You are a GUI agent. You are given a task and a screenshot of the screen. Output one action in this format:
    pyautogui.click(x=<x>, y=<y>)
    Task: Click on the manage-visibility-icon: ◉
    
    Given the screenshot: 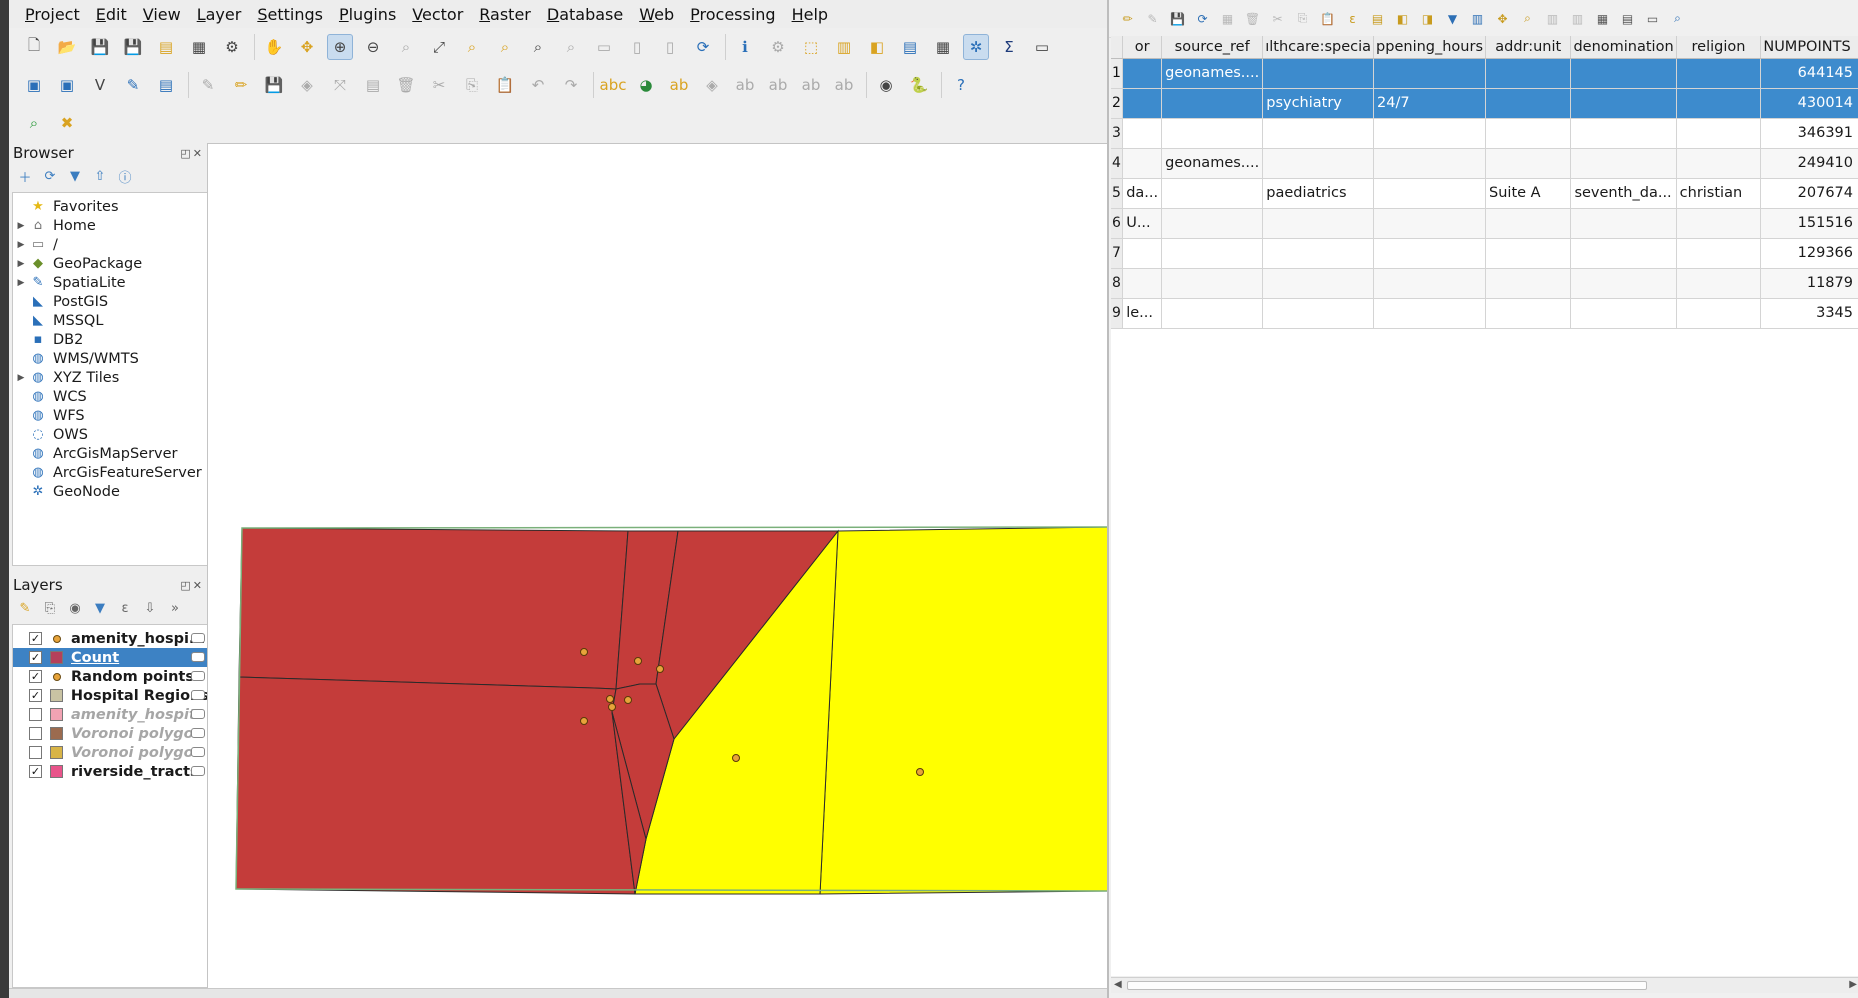 What is the action you would take?
    pyautogui.click(x=75, y=608)
    